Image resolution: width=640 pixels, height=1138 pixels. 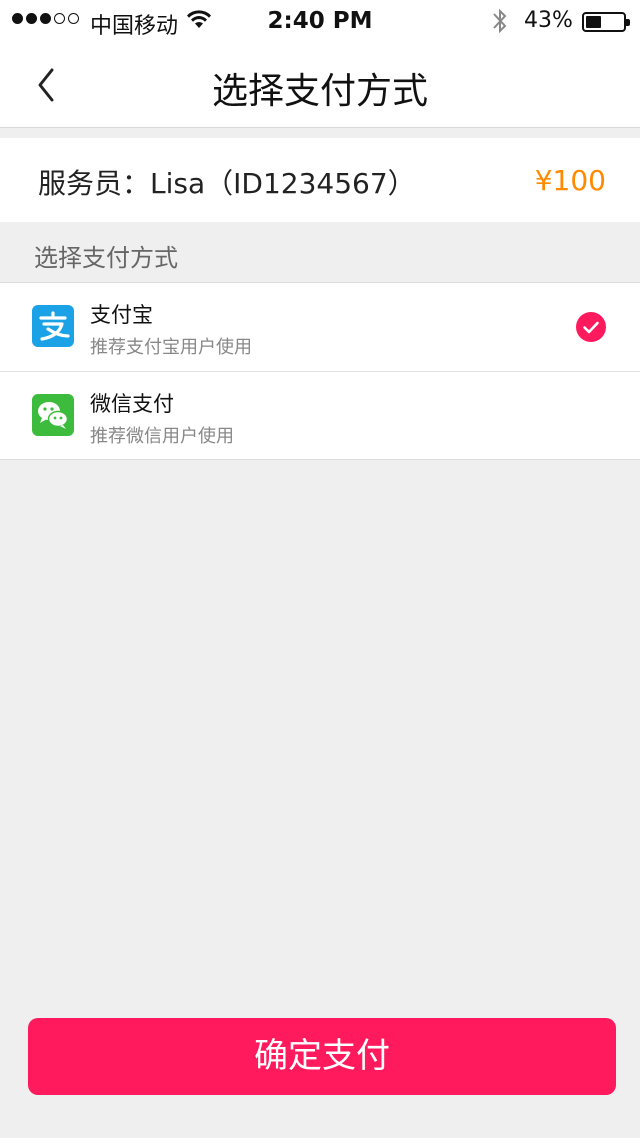 I want to click on payment-option-wechat: 微信支付 推荐微信用户使用, so click(x=320, y=415).